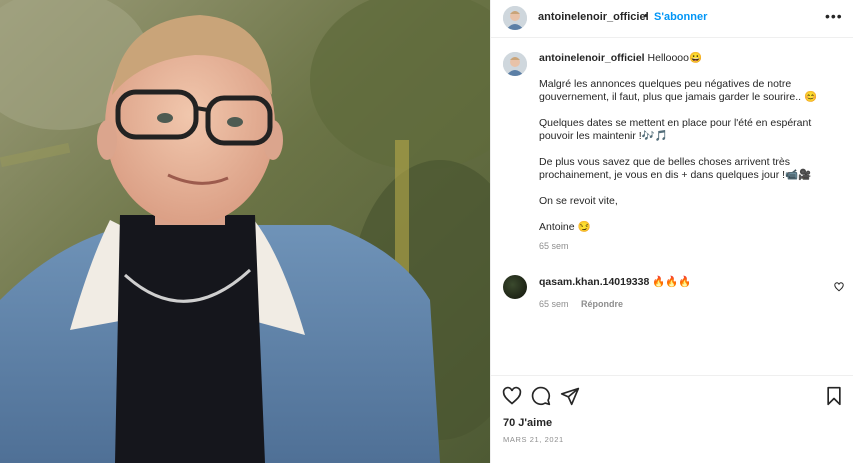 The width and height of the screenshot is (853, 463). Describe the element at coordinates (684, 246) in the screenshot. I see `caption-timestamp: 65 sem` at that location.